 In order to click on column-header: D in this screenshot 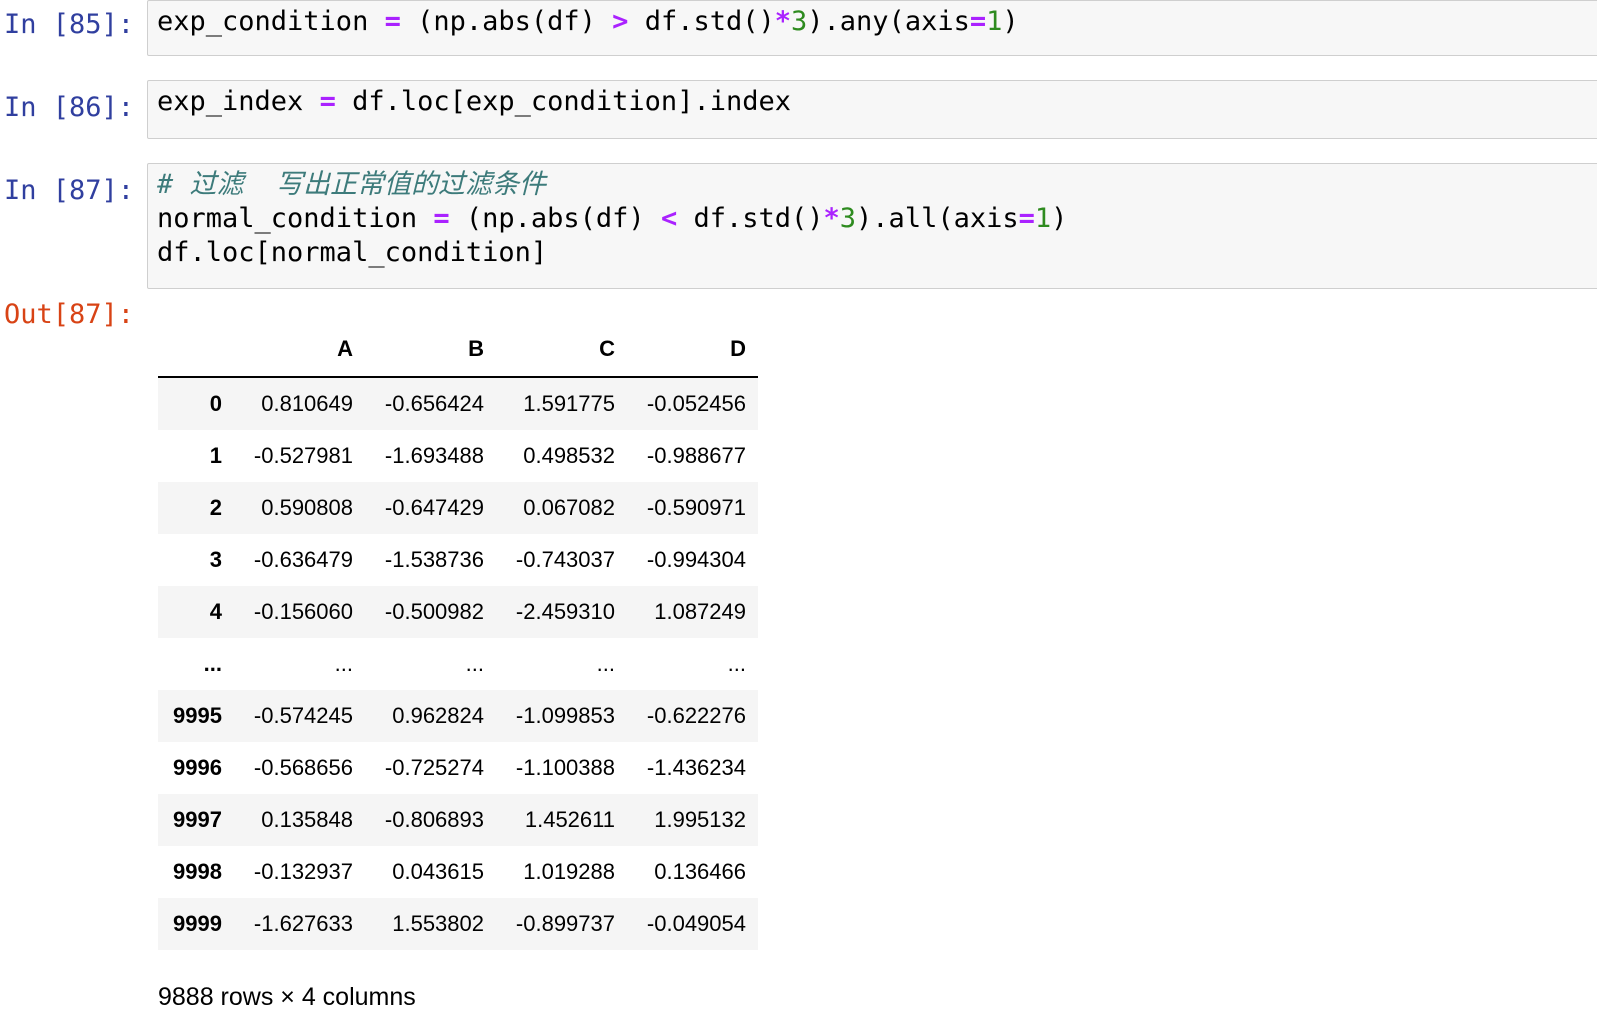, I will do `click(692, 350)`.